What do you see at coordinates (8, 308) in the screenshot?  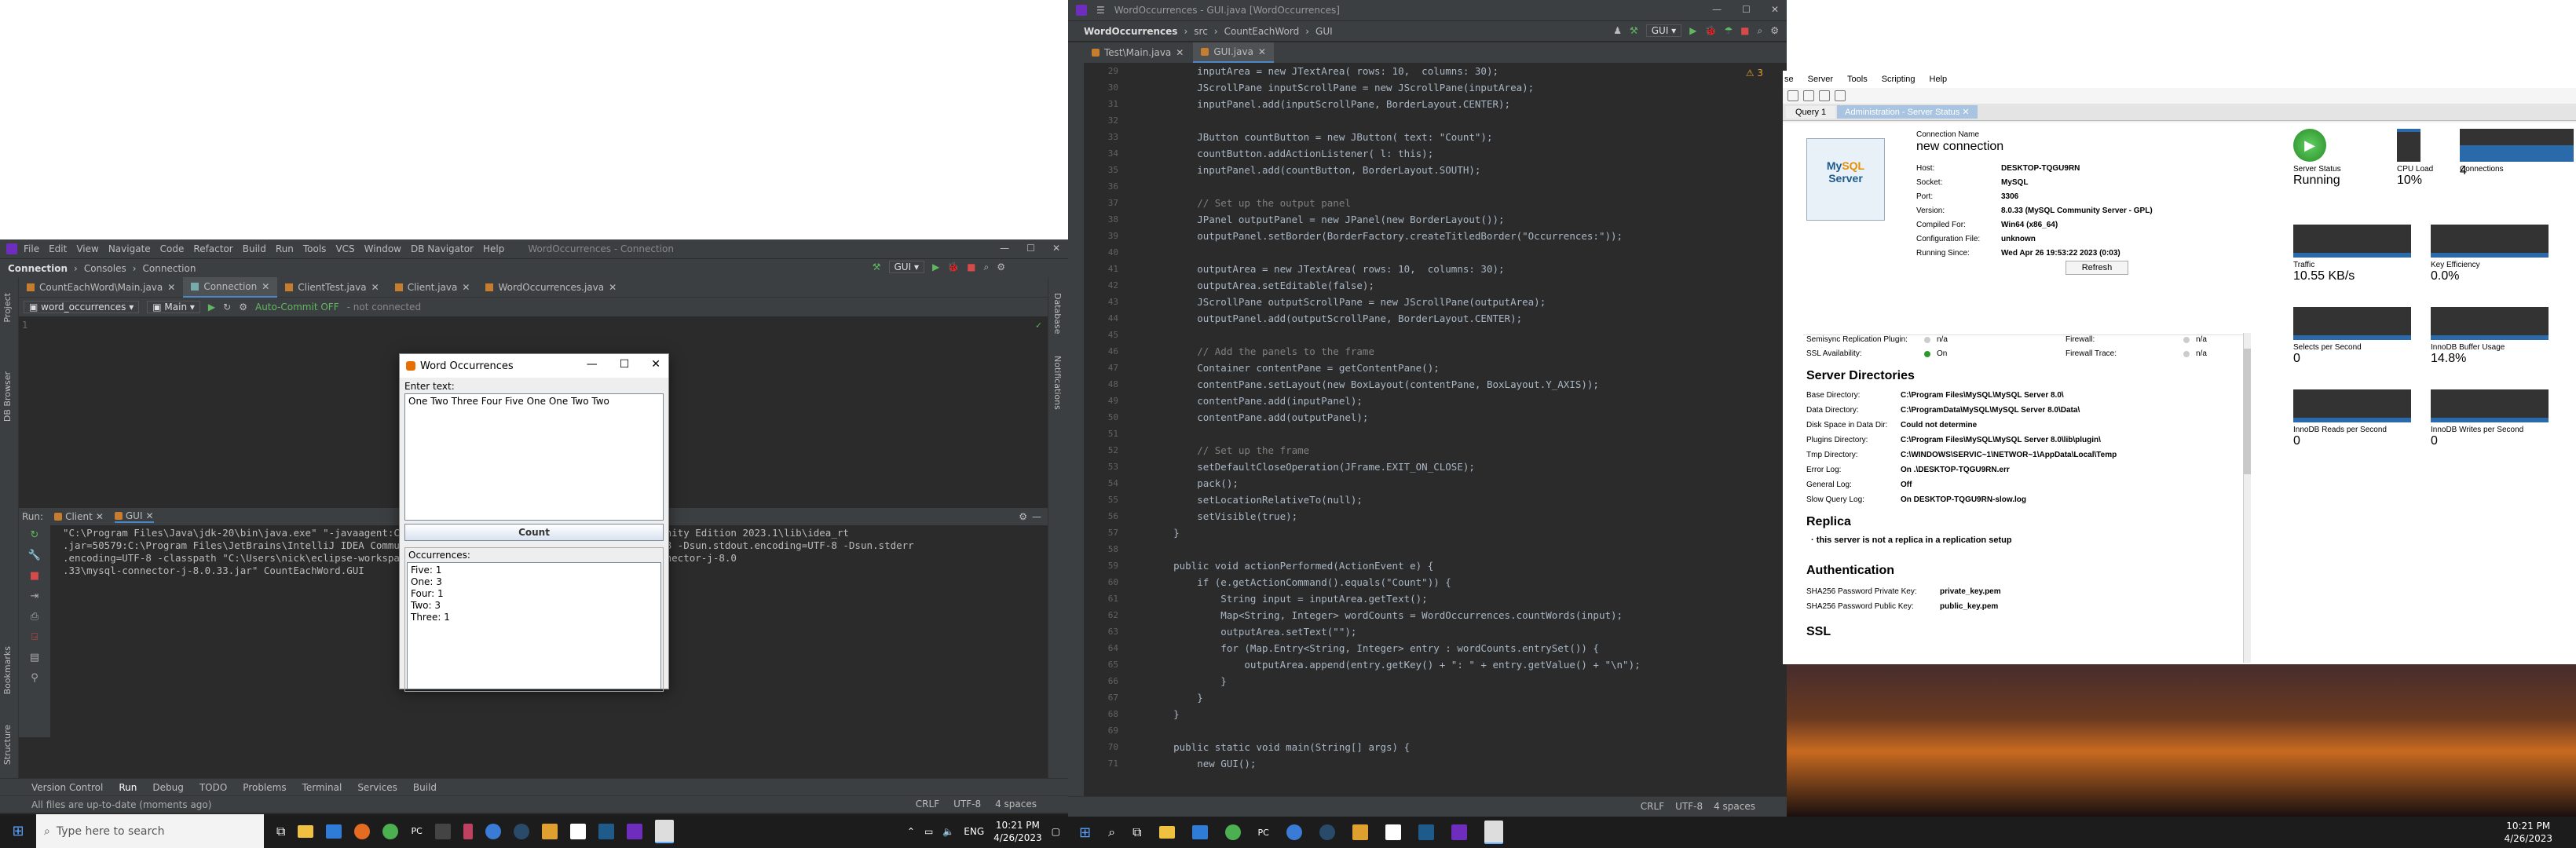 I see `side-tab-project: Project` at bounding box center [8, 308].